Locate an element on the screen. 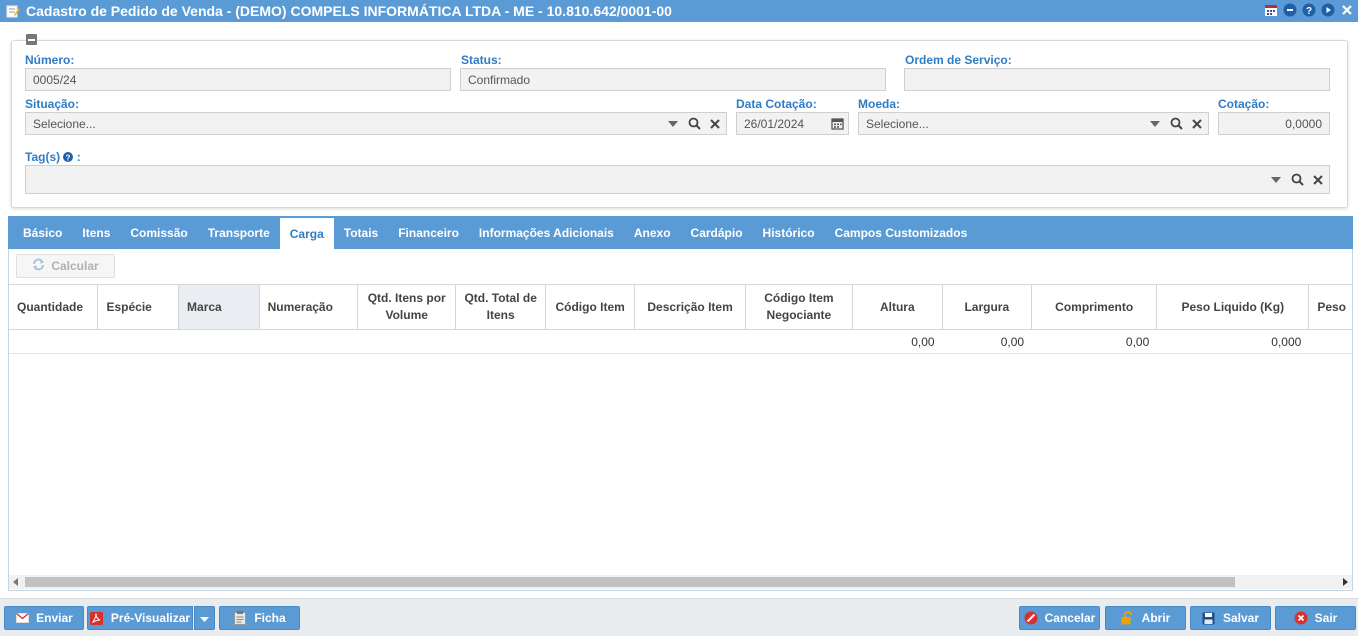 This screenshot has height=636, width=1358. horizontal-scrollbar is located at coordinates (680, 582).